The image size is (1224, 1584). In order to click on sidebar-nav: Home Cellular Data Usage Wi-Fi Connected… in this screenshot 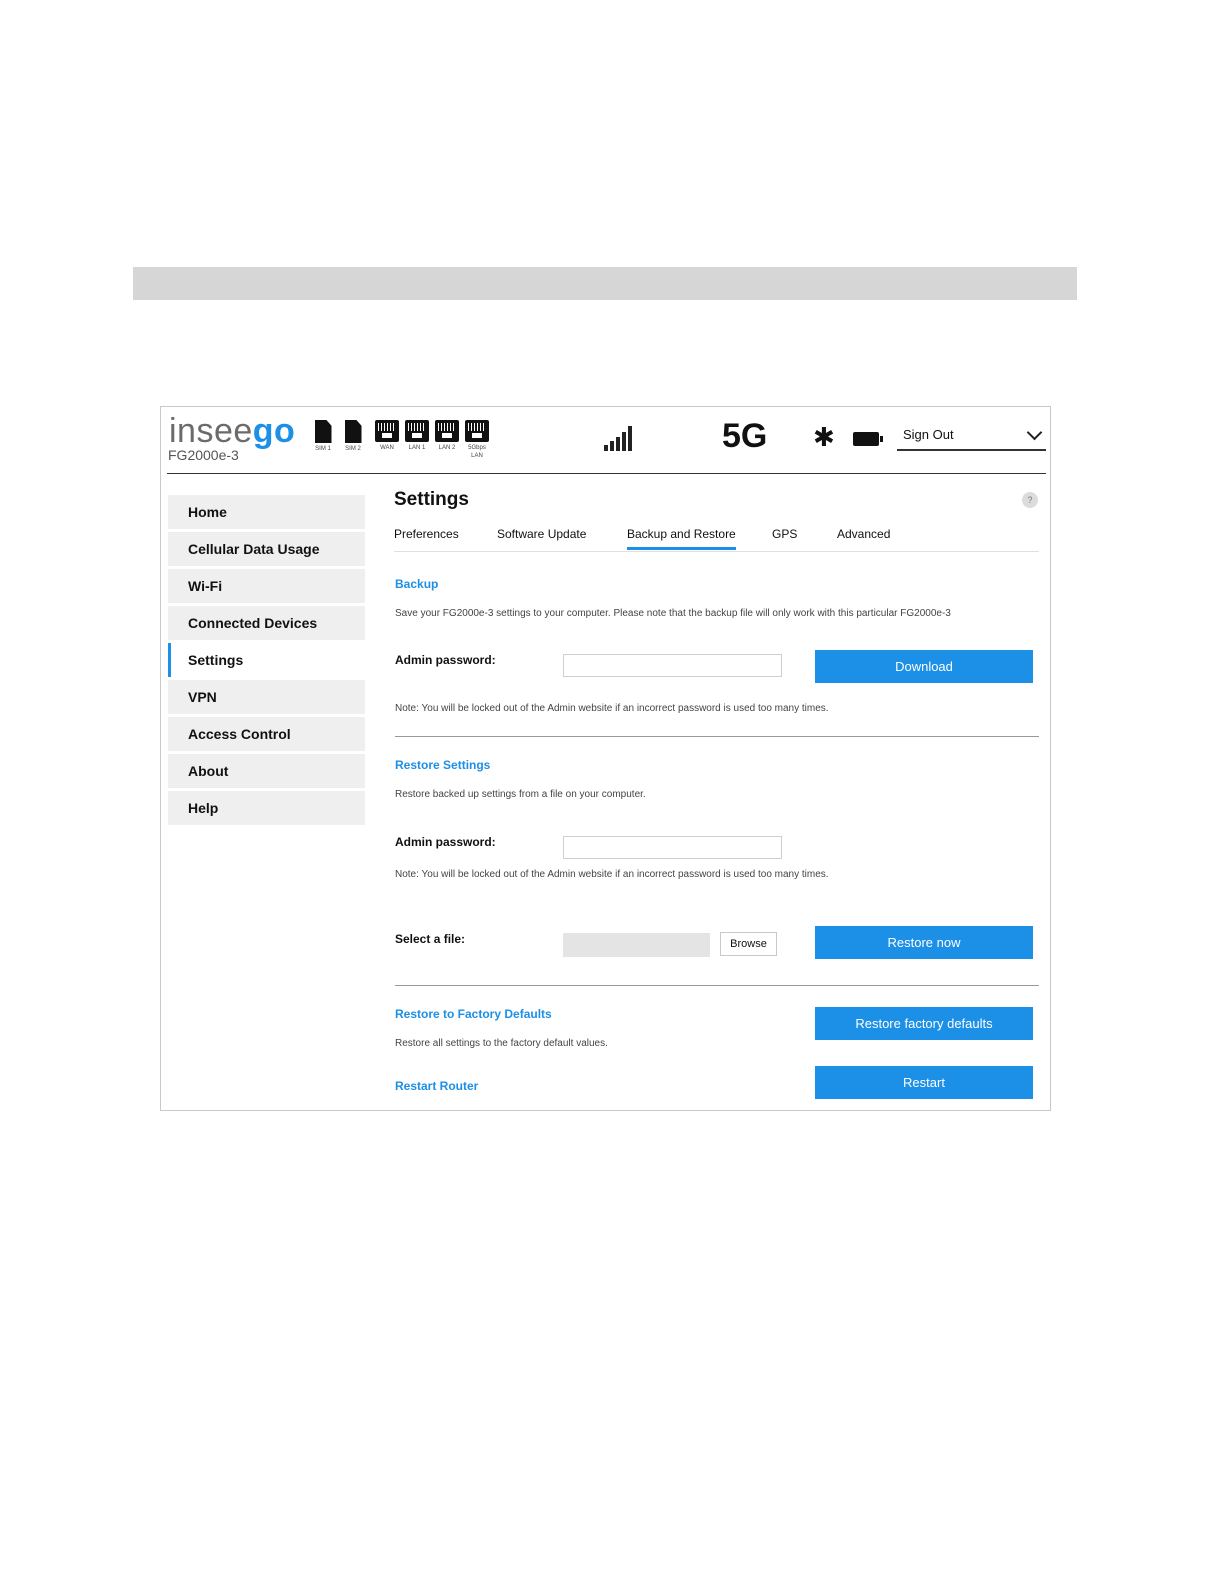, I will do `click(266, 661)`.